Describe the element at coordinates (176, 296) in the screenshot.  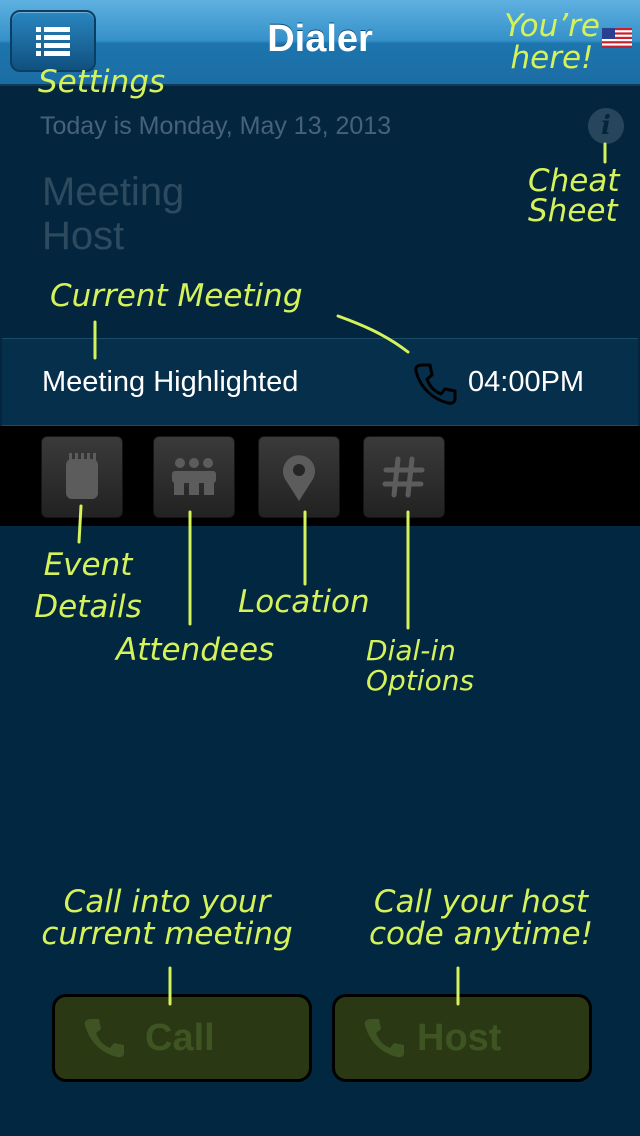
I see `annotation-current-meeting: Current Meeting` at that location.